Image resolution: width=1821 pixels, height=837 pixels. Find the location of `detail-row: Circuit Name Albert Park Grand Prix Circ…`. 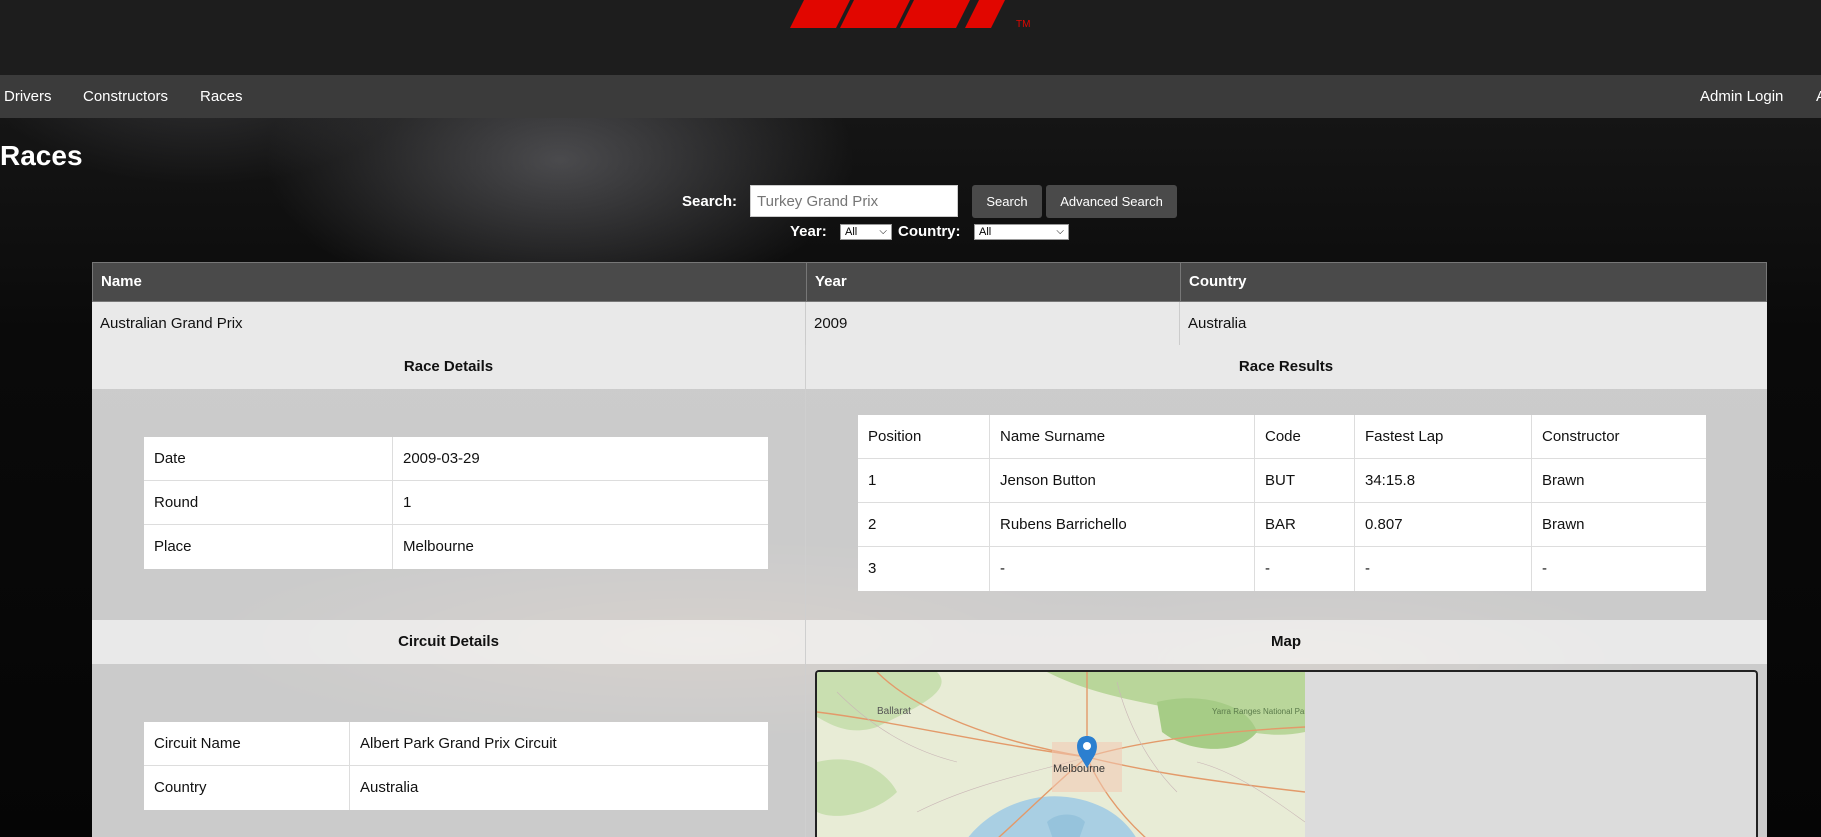

detail-row: Circuit Name Albert Park Grand Prix Circ… is located at coordinates (456, 744).